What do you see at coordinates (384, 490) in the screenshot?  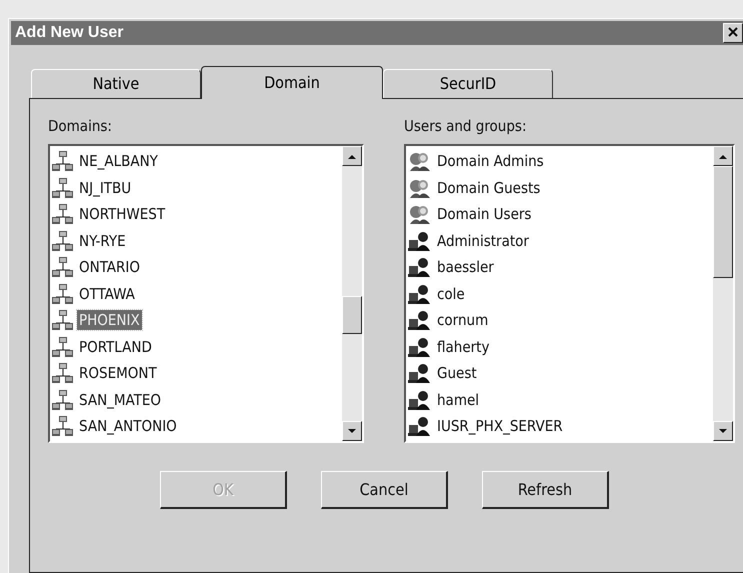 I see `dialog-button: Cancel` at bounding box center [384, 490].